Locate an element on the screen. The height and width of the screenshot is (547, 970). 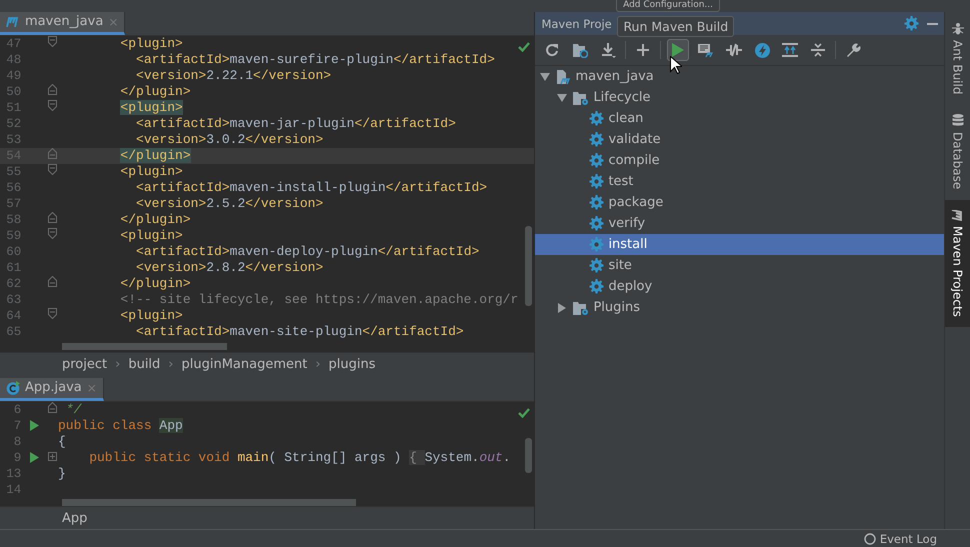
line-number: 56 is located at coordinates (13, 187).